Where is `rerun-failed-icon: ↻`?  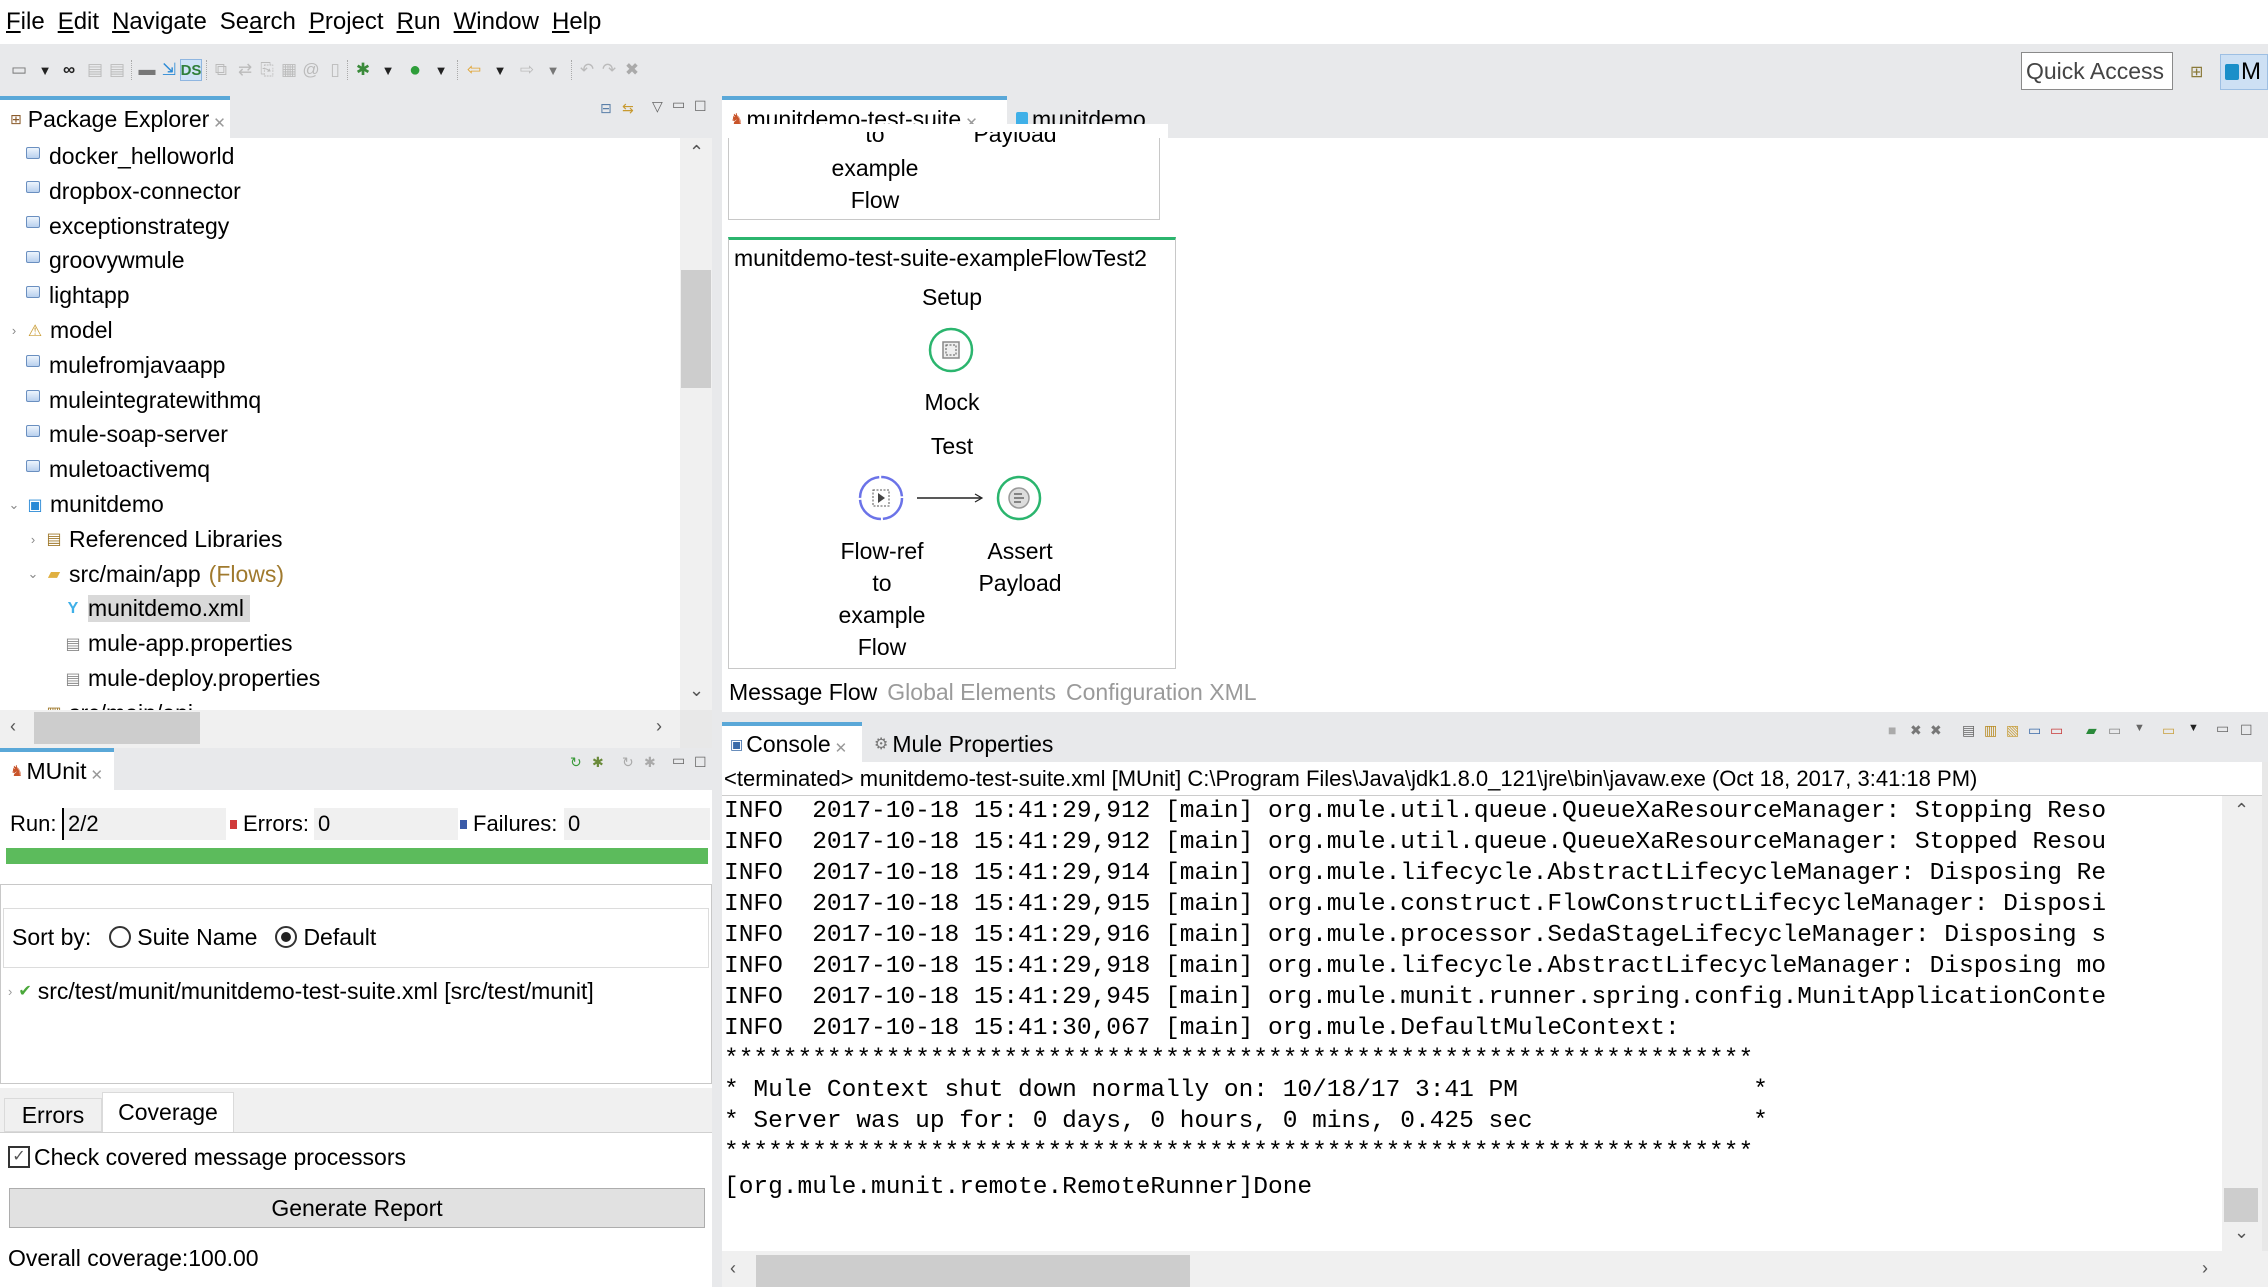
rerun-failed-icon: ↻ is located at coordinates (628, 762).